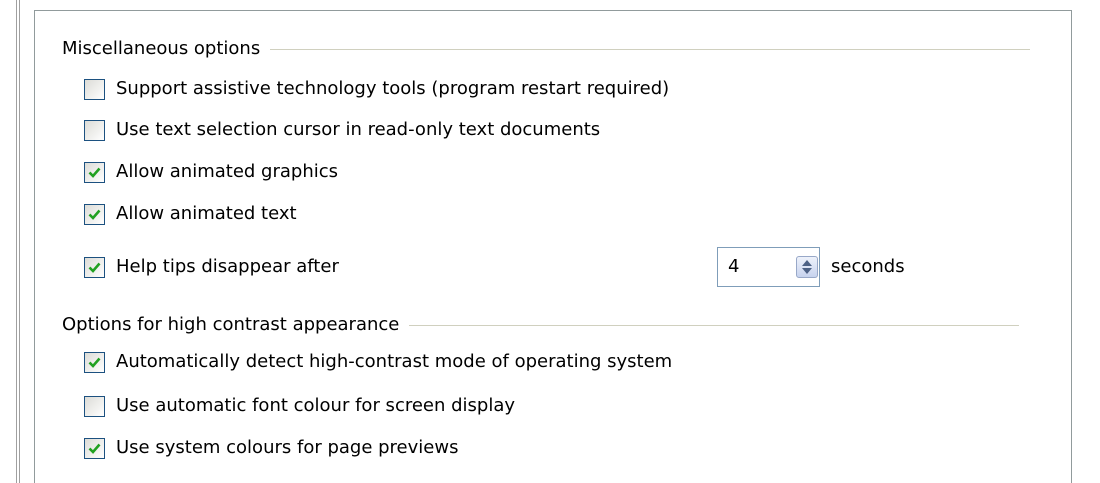 The width and height of the screenshot is (1100, 483). Describe the element at coordinates (206, 213) in the screenshot. I see `animated-text-label: Allow animated text` at that location.